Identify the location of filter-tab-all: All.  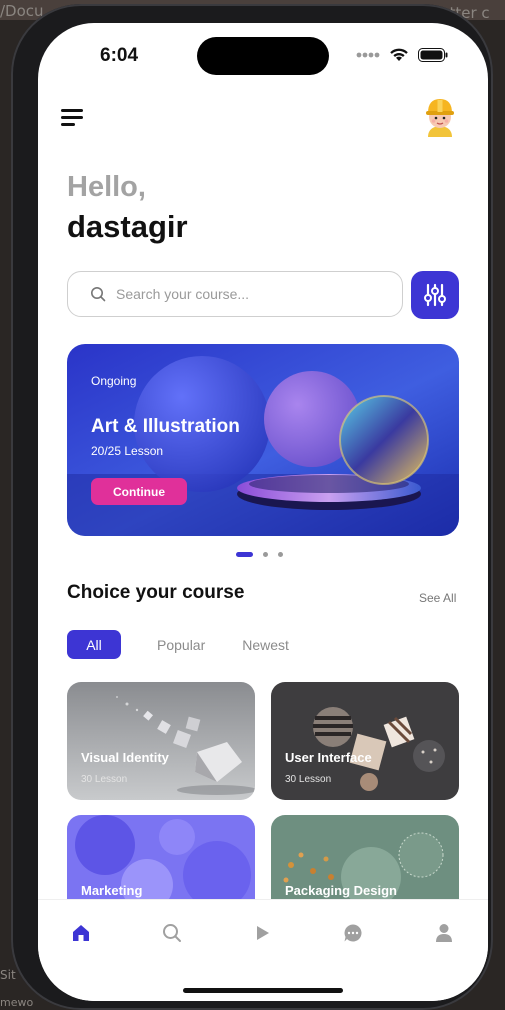
(94, 644).